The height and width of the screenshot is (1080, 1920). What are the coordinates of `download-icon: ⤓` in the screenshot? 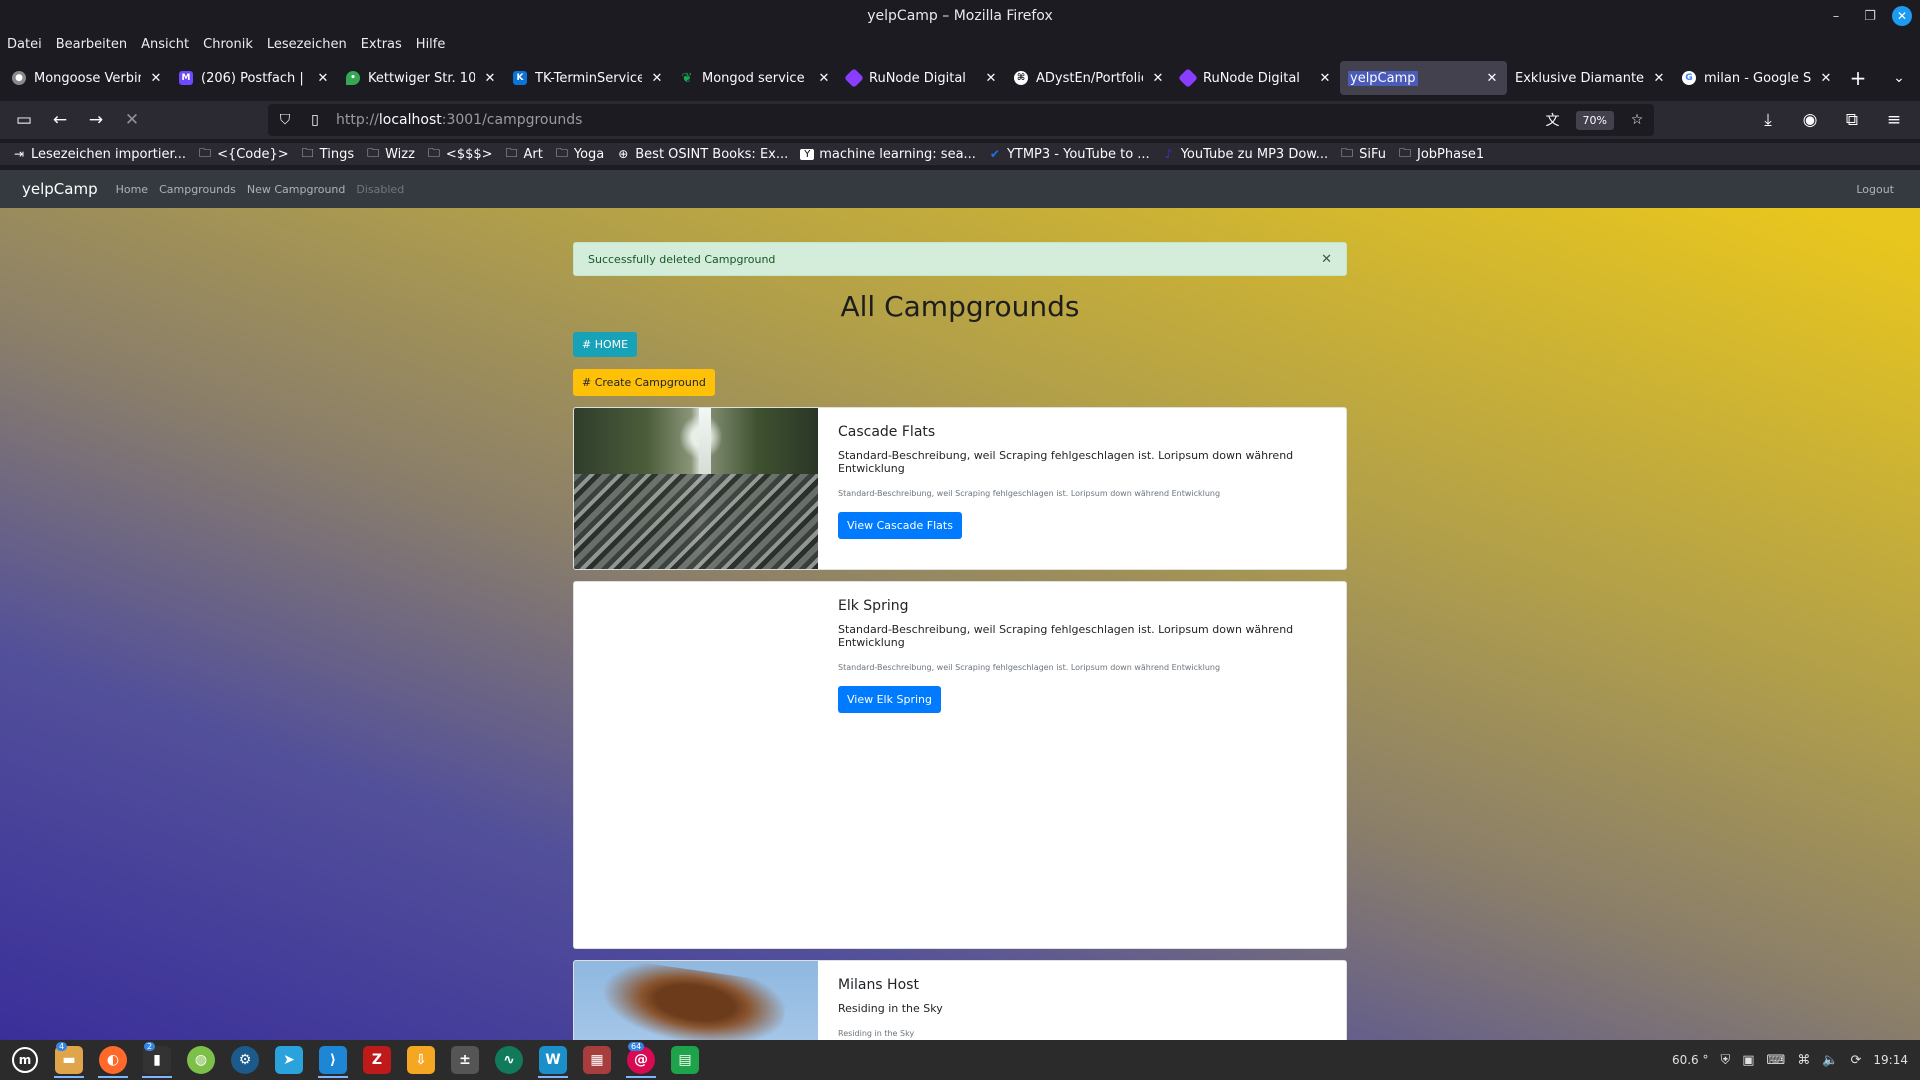 It's located at (1768, 120).